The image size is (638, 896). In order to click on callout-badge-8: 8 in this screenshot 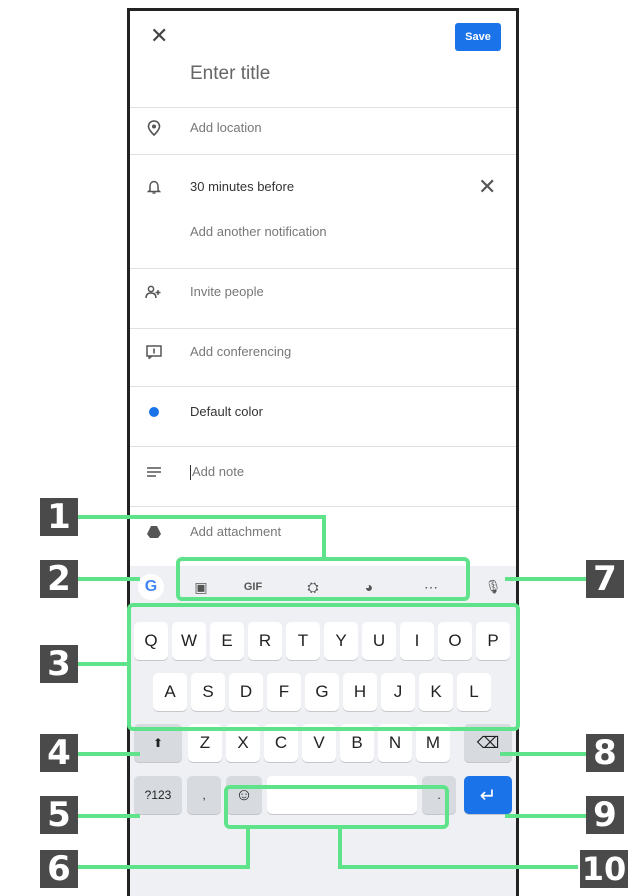, I will do `click(605, 753)`.